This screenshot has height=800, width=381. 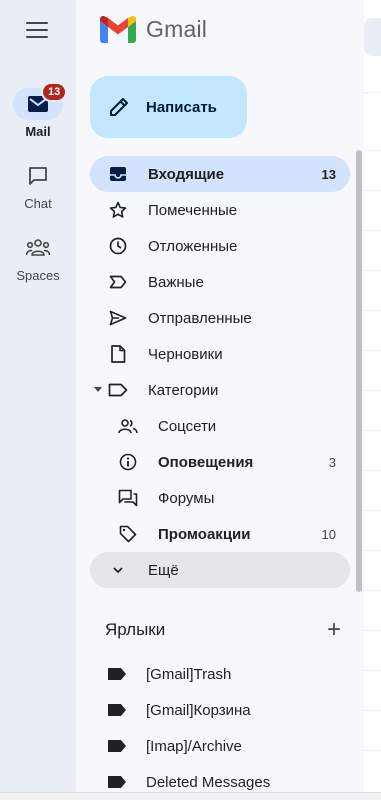 What do you see at coordinates (194, 746) in the screenshot?
I see `label-item-text: [Imap]/Archive` at bounding box center [194, 746].